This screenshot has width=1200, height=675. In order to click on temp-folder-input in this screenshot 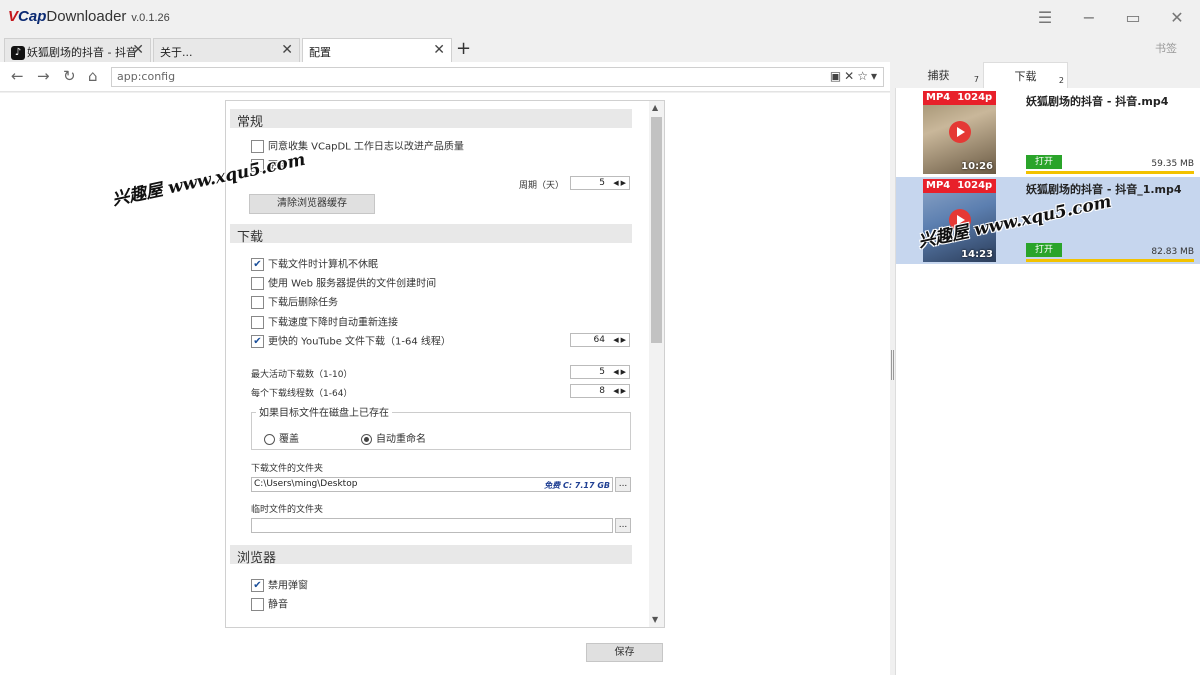, I will do `click(432, 525)`.